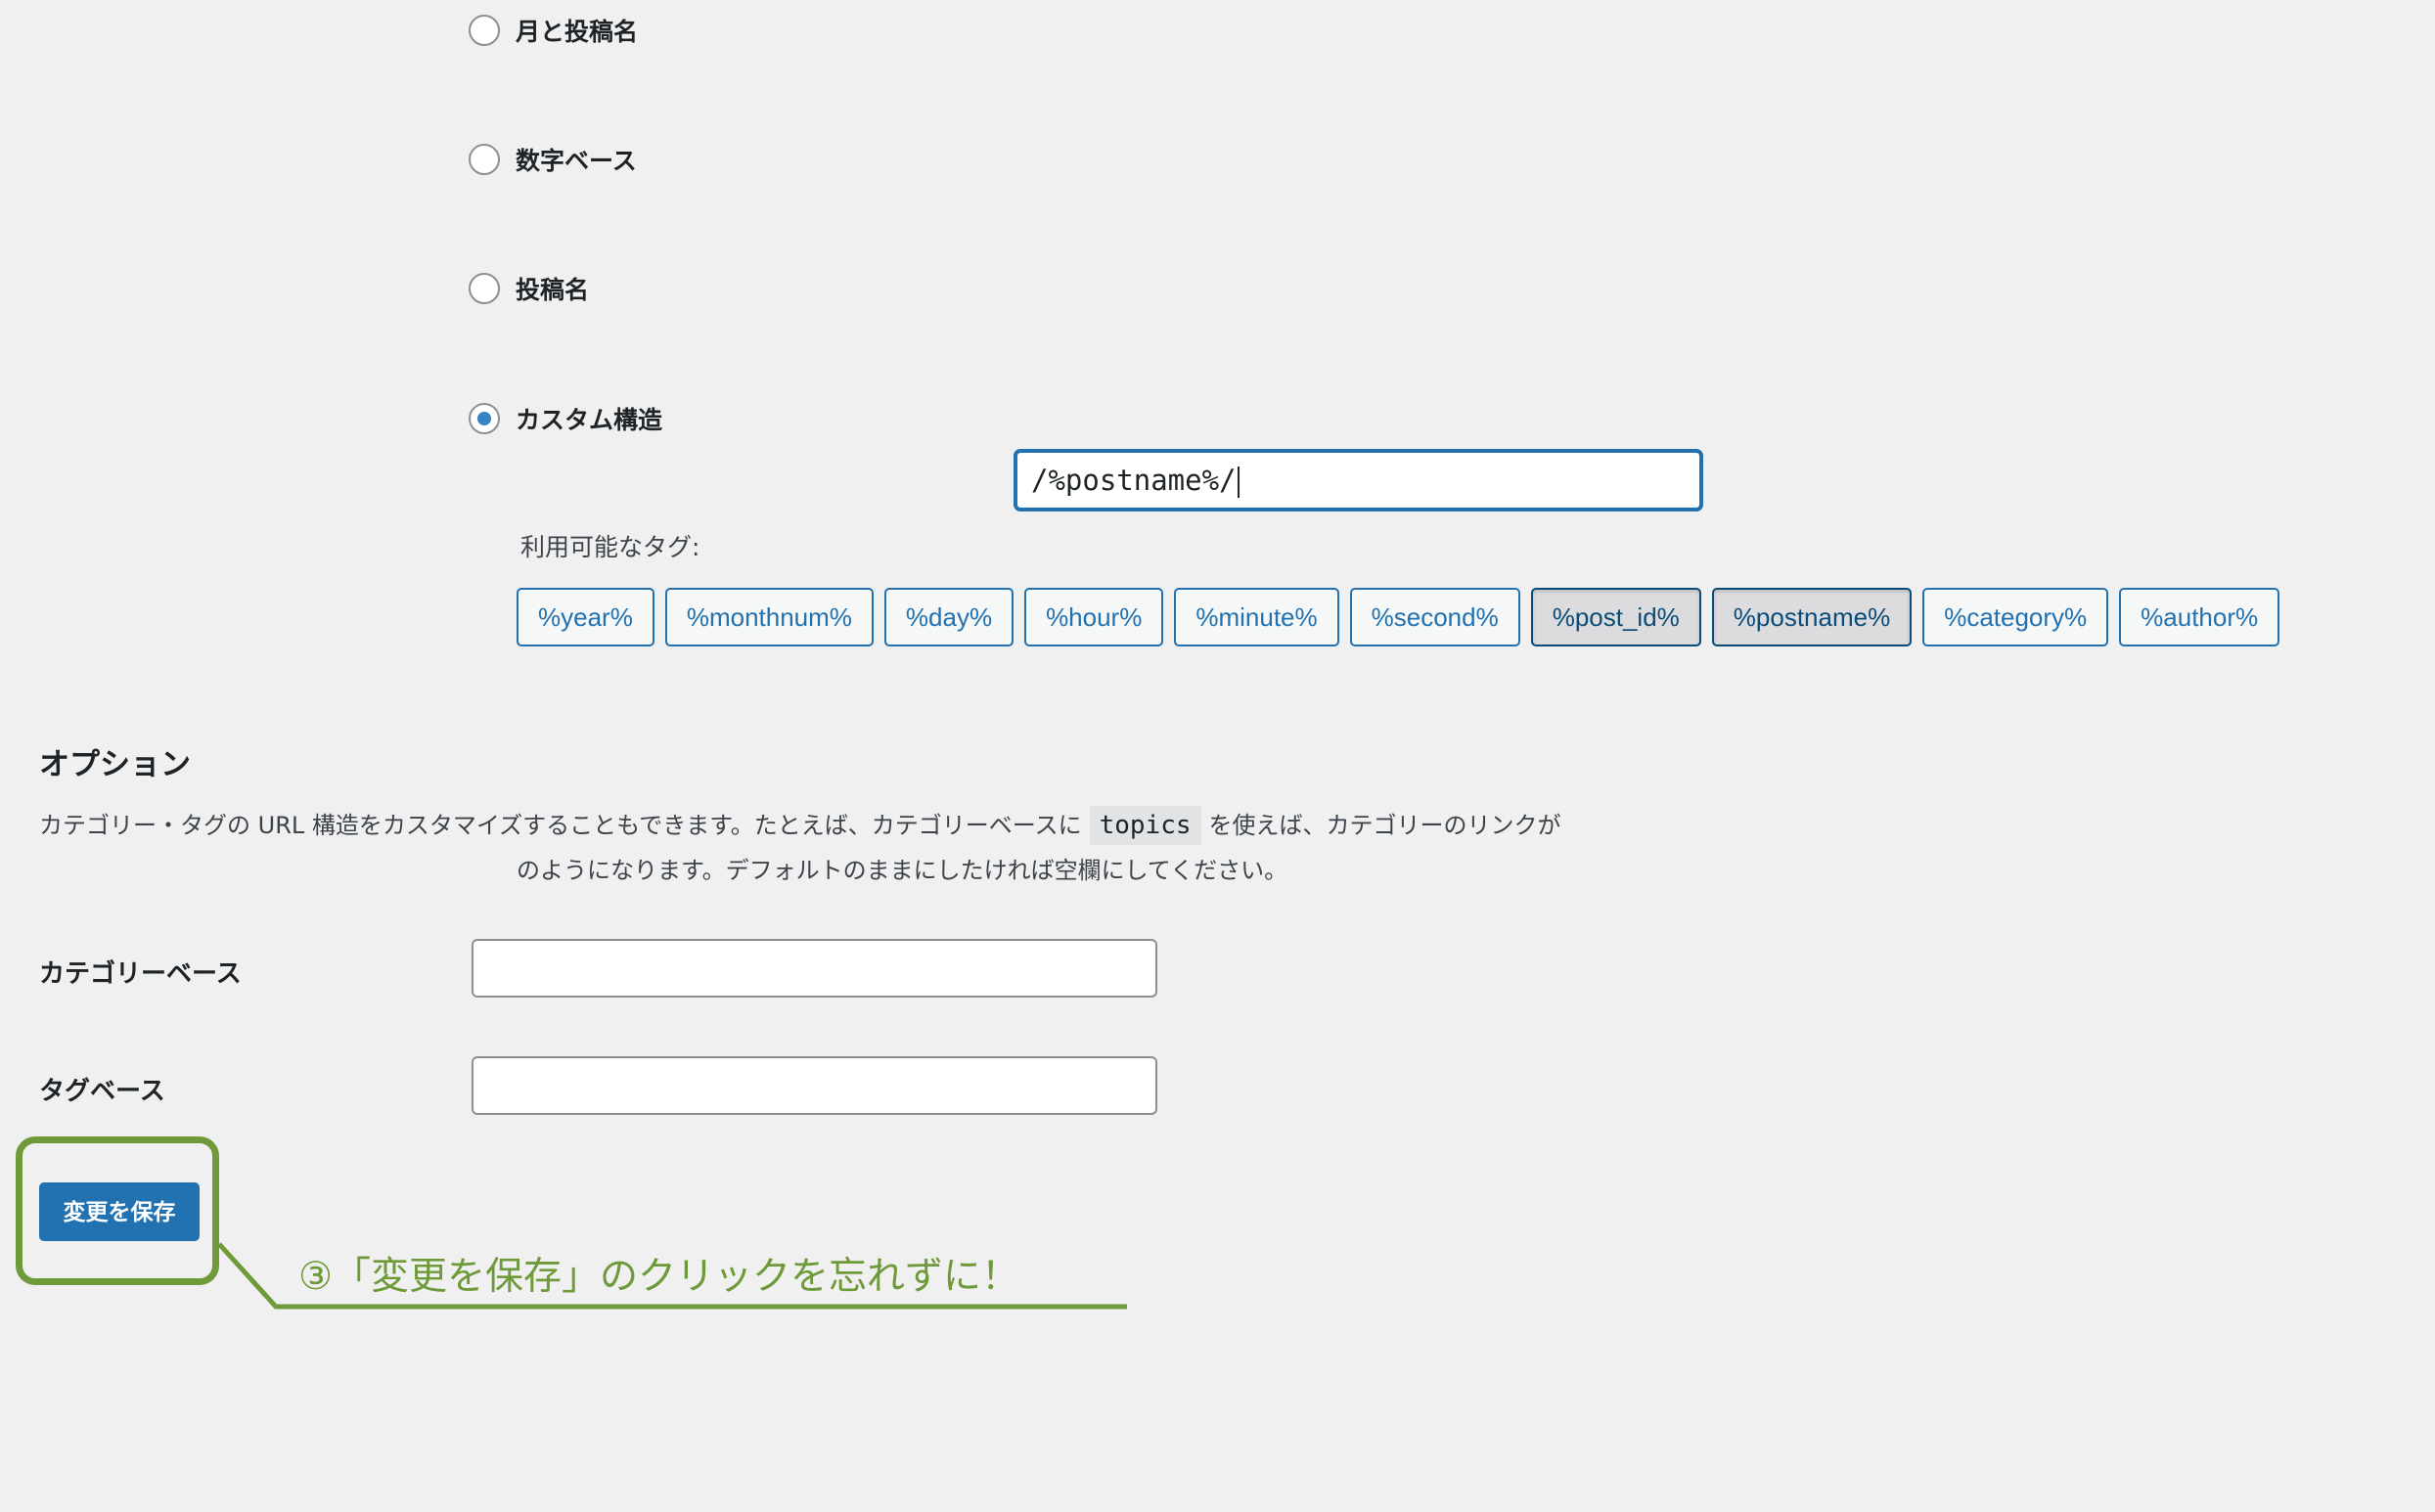  Describe the element at coordinates (2199, 617) in the screenshot. I see `tag-button-author: %author%` at that location.